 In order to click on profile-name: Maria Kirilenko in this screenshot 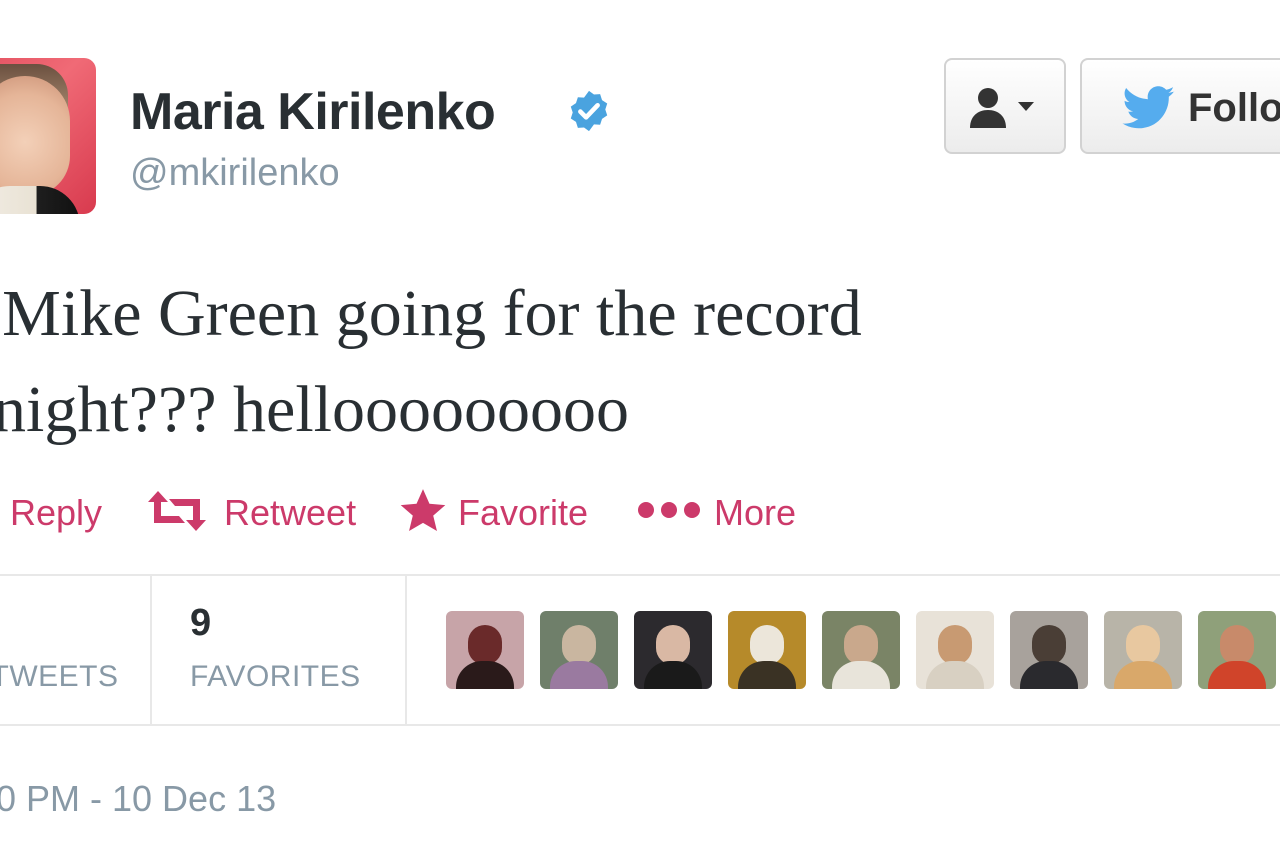, I will do `click(313, 112)`.